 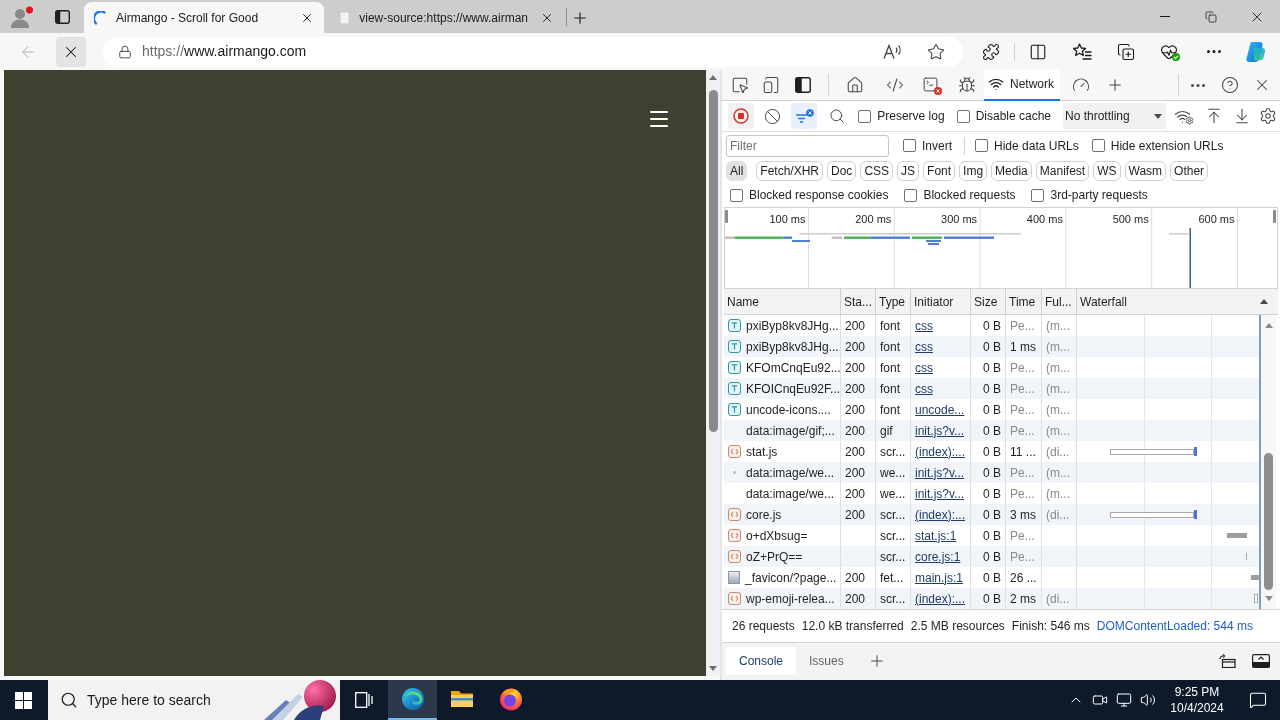 I want to click on plus-icon, so click(x=1115, y=85).